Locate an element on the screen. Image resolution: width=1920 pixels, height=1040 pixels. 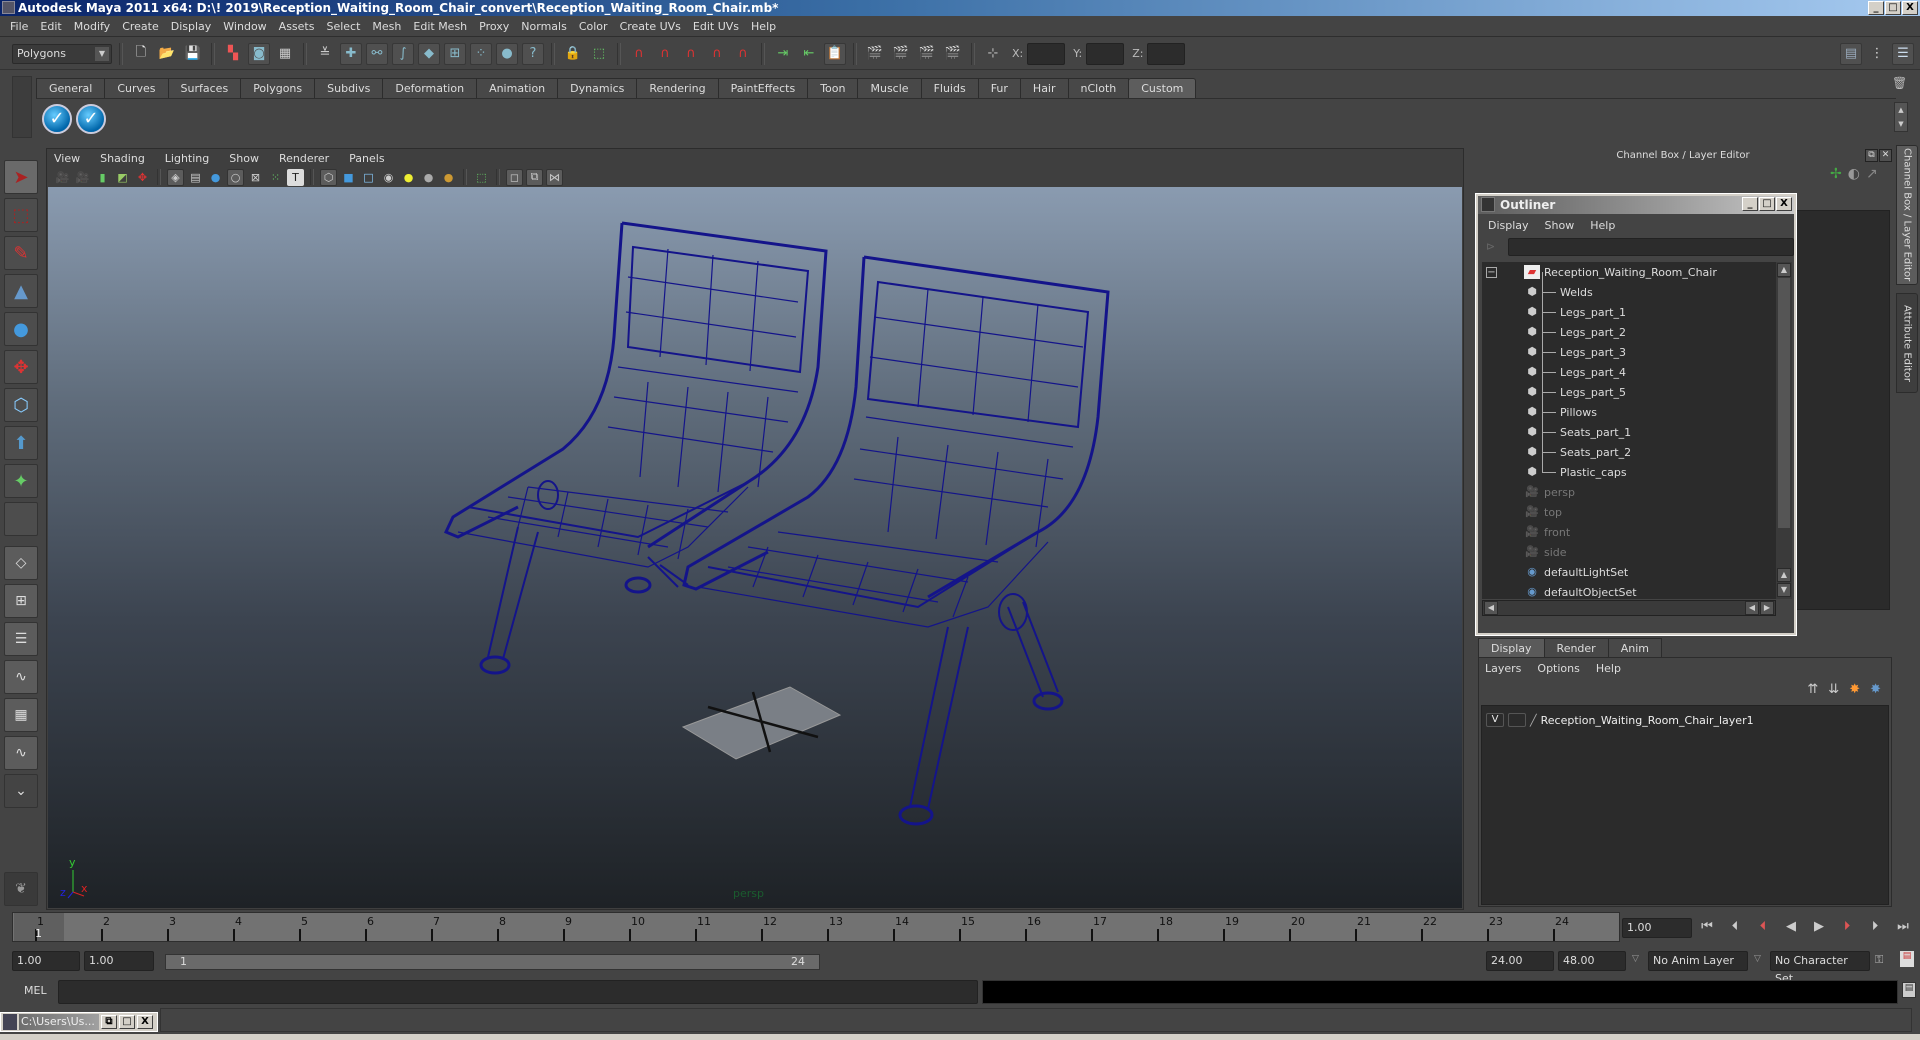
menu-modify: Modify is located at coordinates (94, 26).